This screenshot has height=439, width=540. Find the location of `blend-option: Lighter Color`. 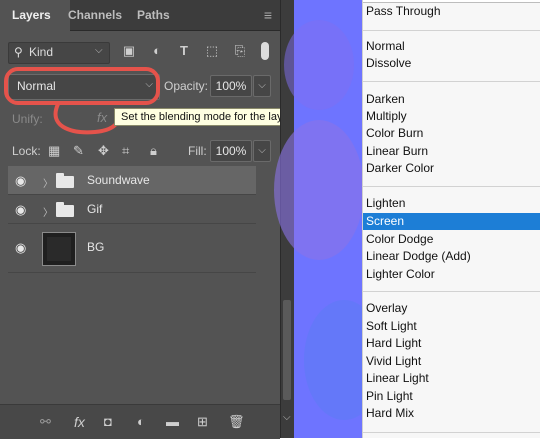

blend-option: Lighter Color is located at coordinates (451, 274).